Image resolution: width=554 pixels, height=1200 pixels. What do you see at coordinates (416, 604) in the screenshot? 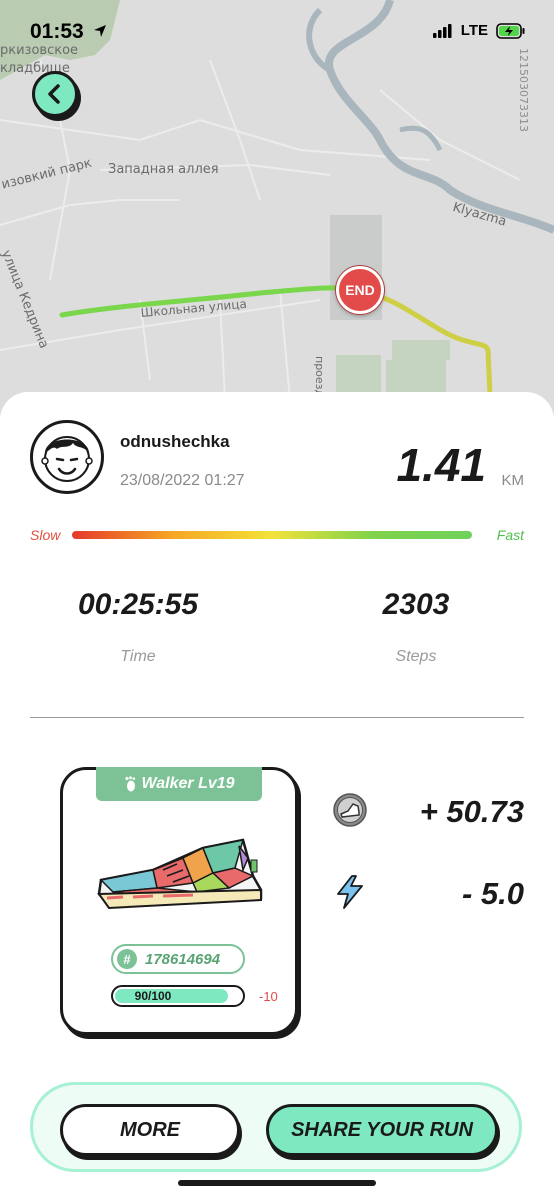
I see `steps-value: 2303` at bounding box center [416, 604].